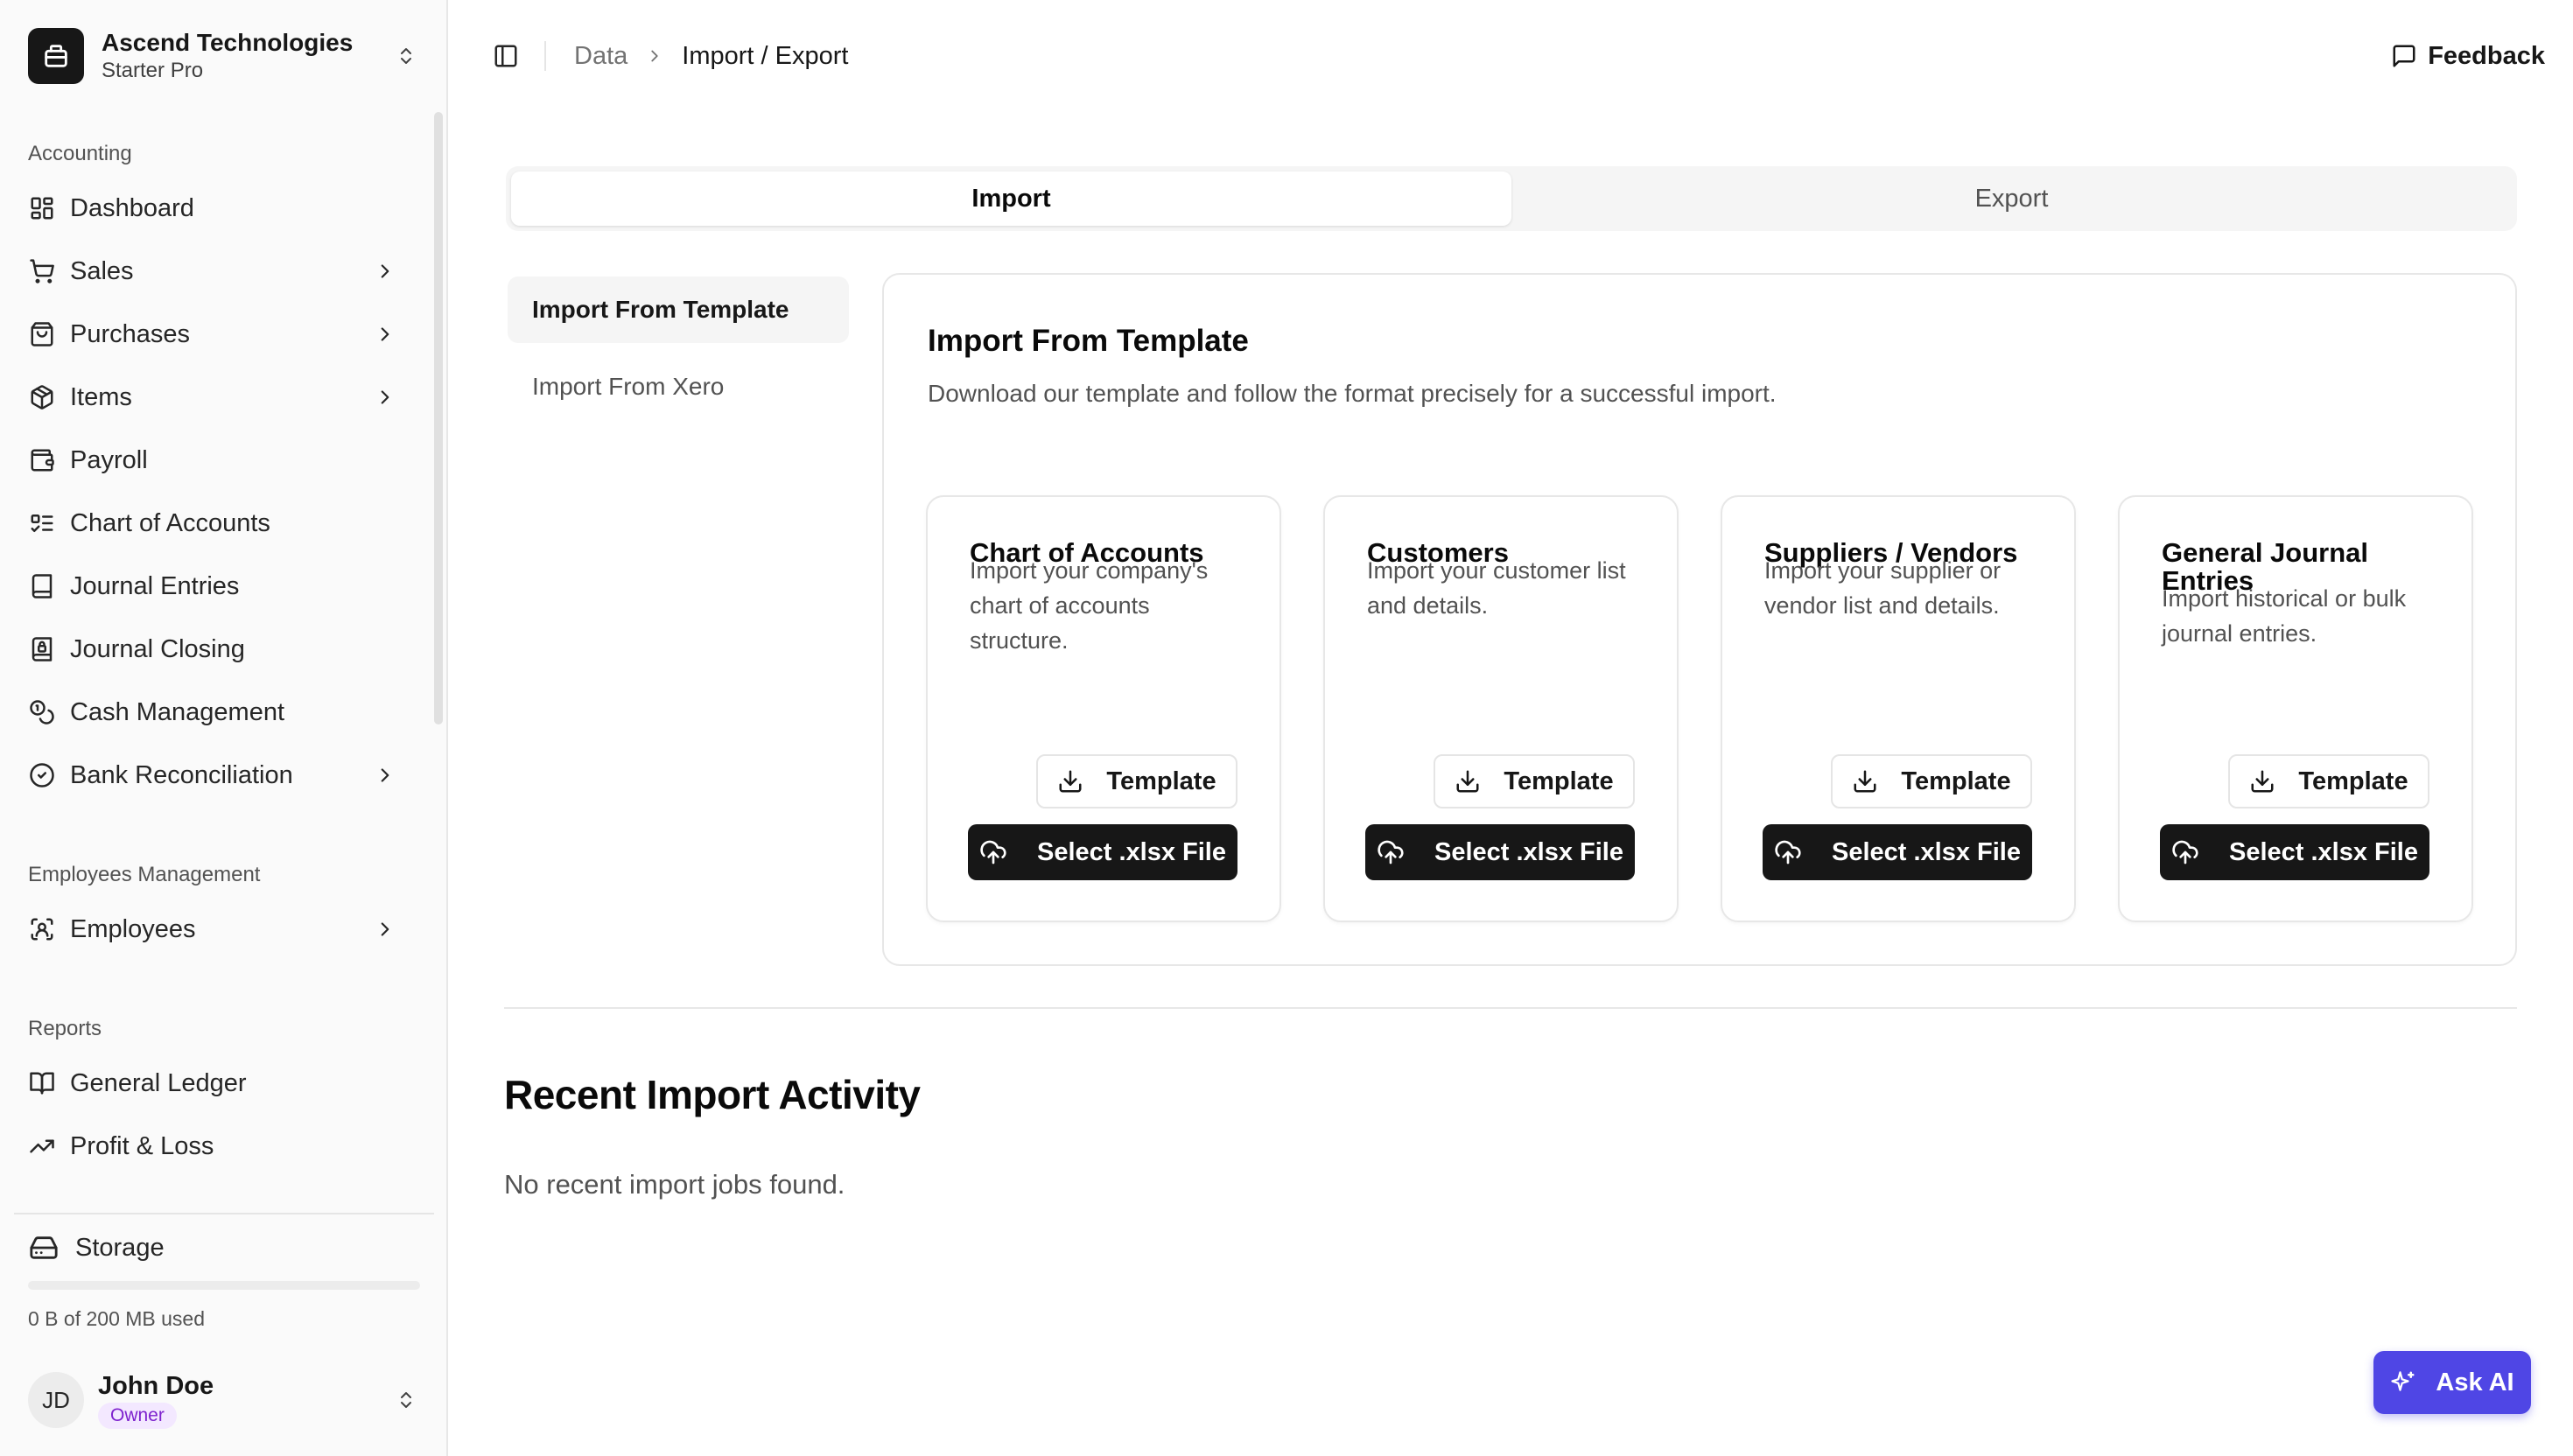 Image resolution: width=2573 pixels, height=1456 pixels. What do you see at coordinates (217, 271) in the screenshot?
I see `sidebar-item-sales: Sales` at bounding box center [217, 271].